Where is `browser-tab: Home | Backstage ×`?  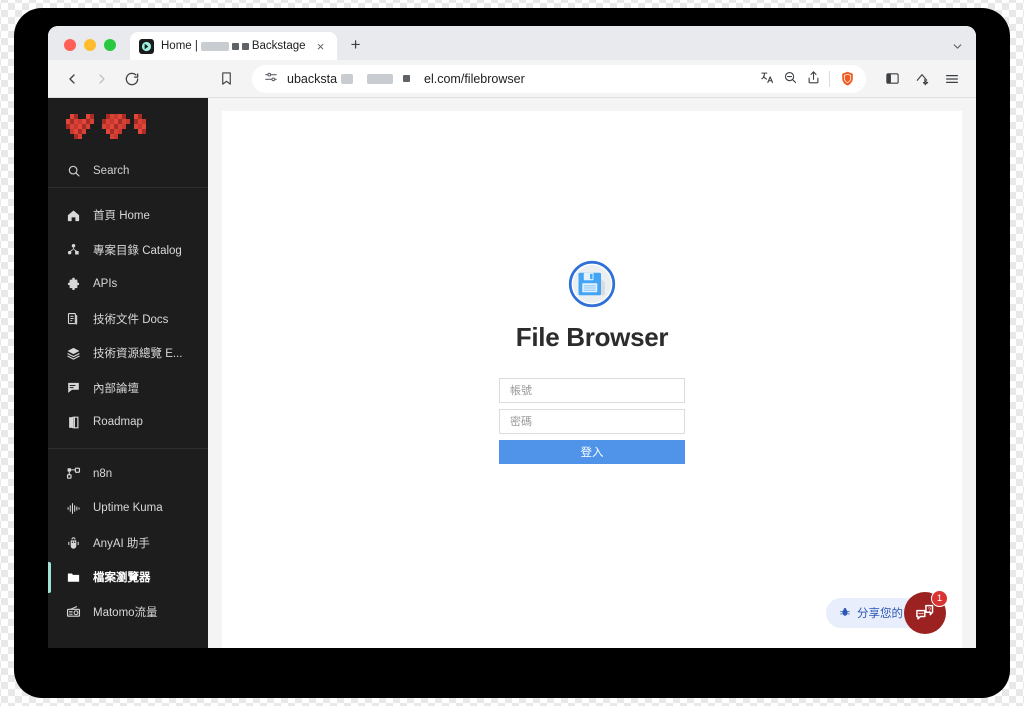
browser-tab: Home | Backstage × is located at coordinates (233, 46).